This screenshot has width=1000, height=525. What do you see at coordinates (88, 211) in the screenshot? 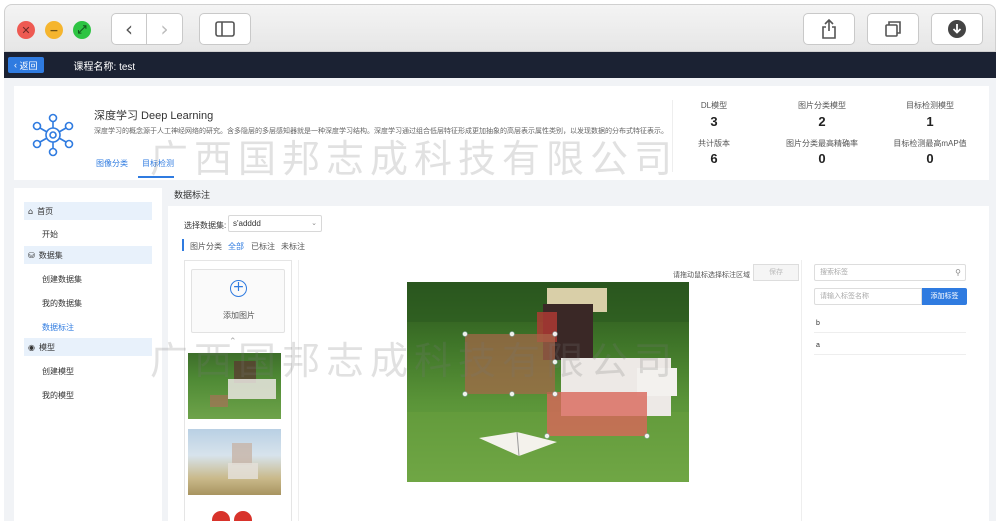
I see `sidebar-section-home: ⌂ 首页` at bounding box center [88, 211].